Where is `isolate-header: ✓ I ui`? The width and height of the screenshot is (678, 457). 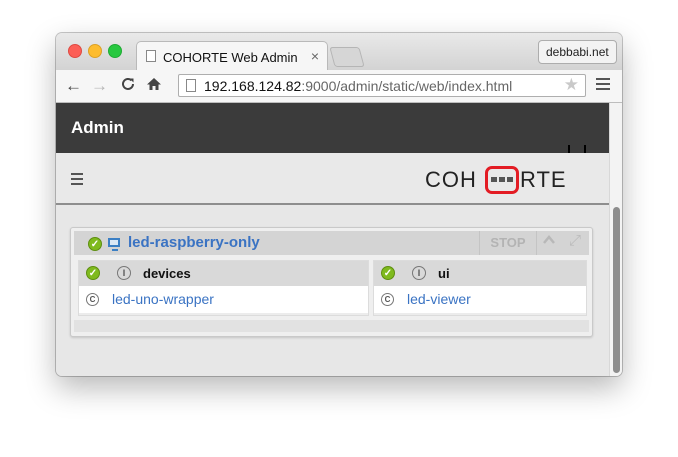
isolate-header: ✓ I ui is located at coordinates (480, 273).